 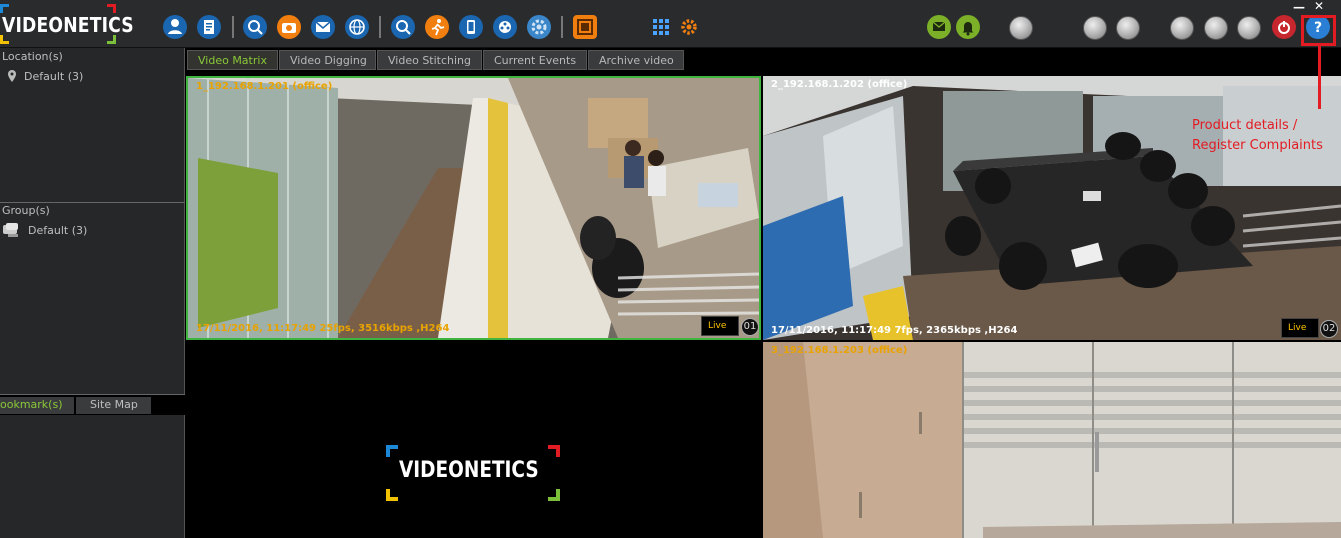 I want to click on logo-corner-yellow, so click(x=392, y=495).